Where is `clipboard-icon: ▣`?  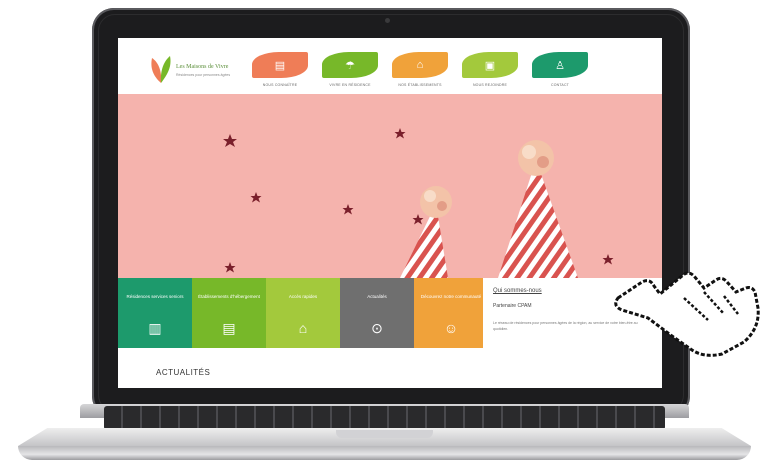
clipboard-icon: ▣ is located at coordinates (490, 65).